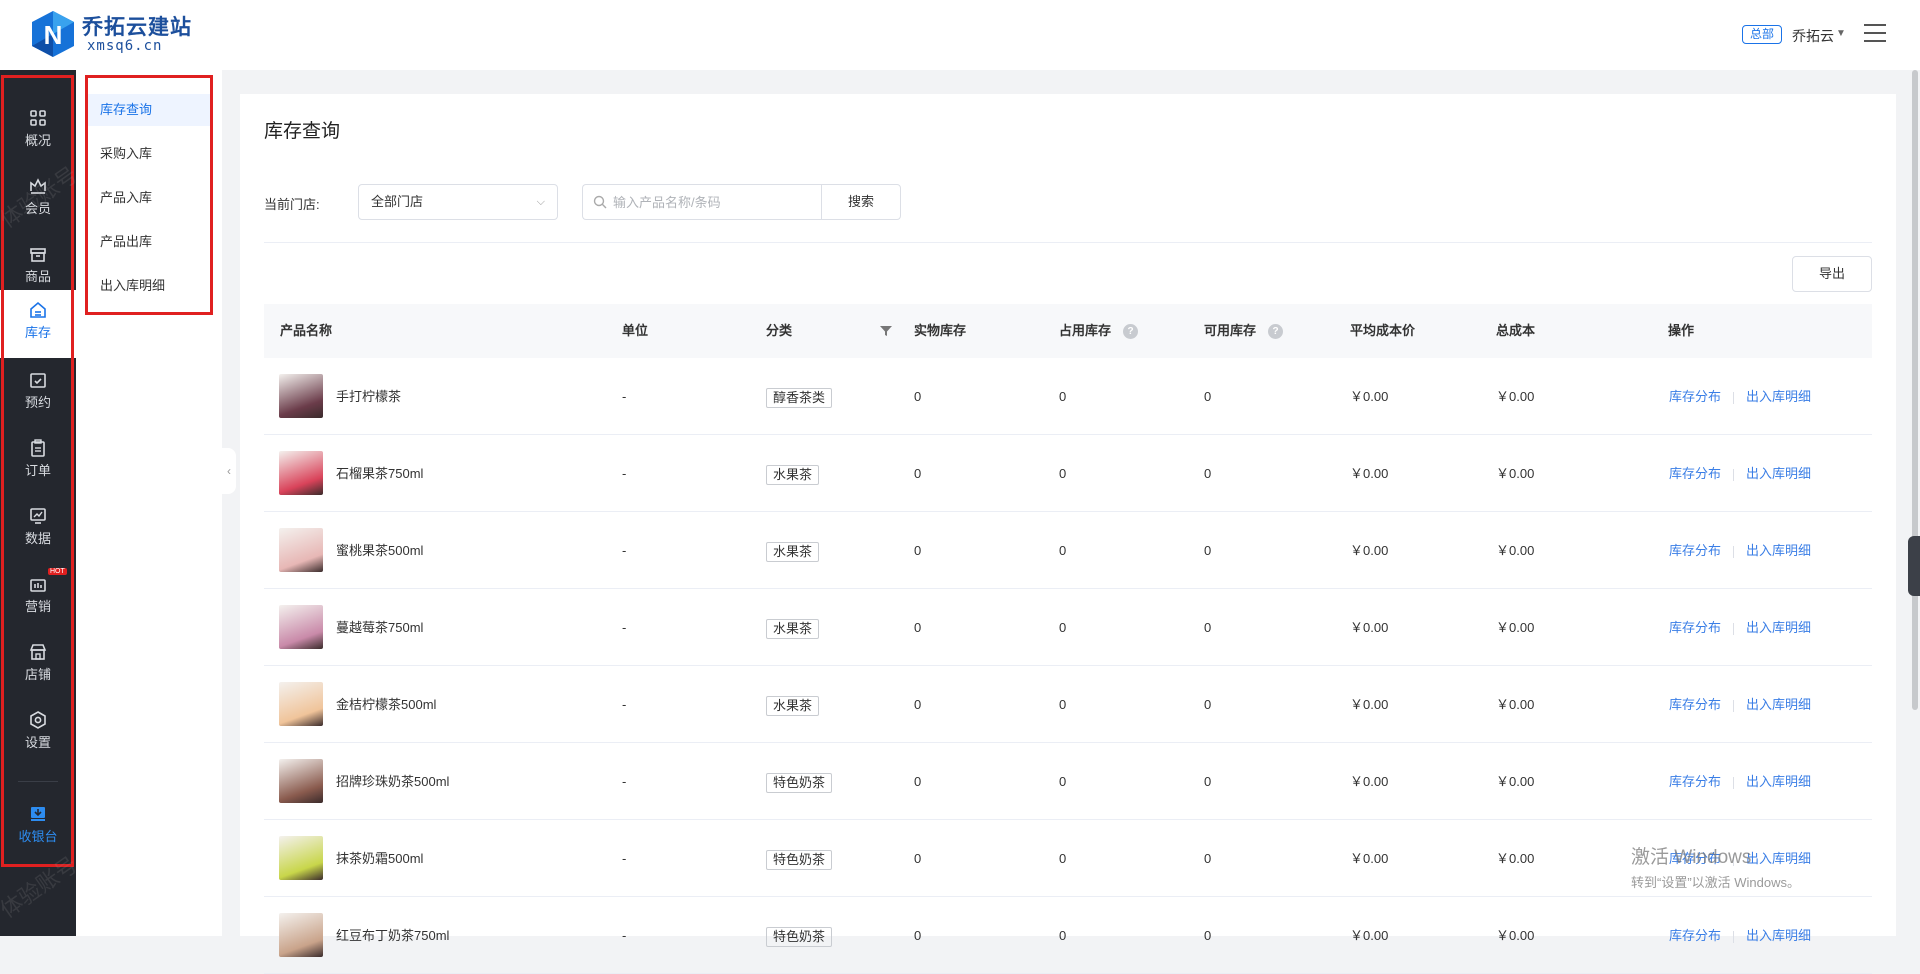  I want to click on product-name: 蜜桃果茶500ml, so click(380, 550).